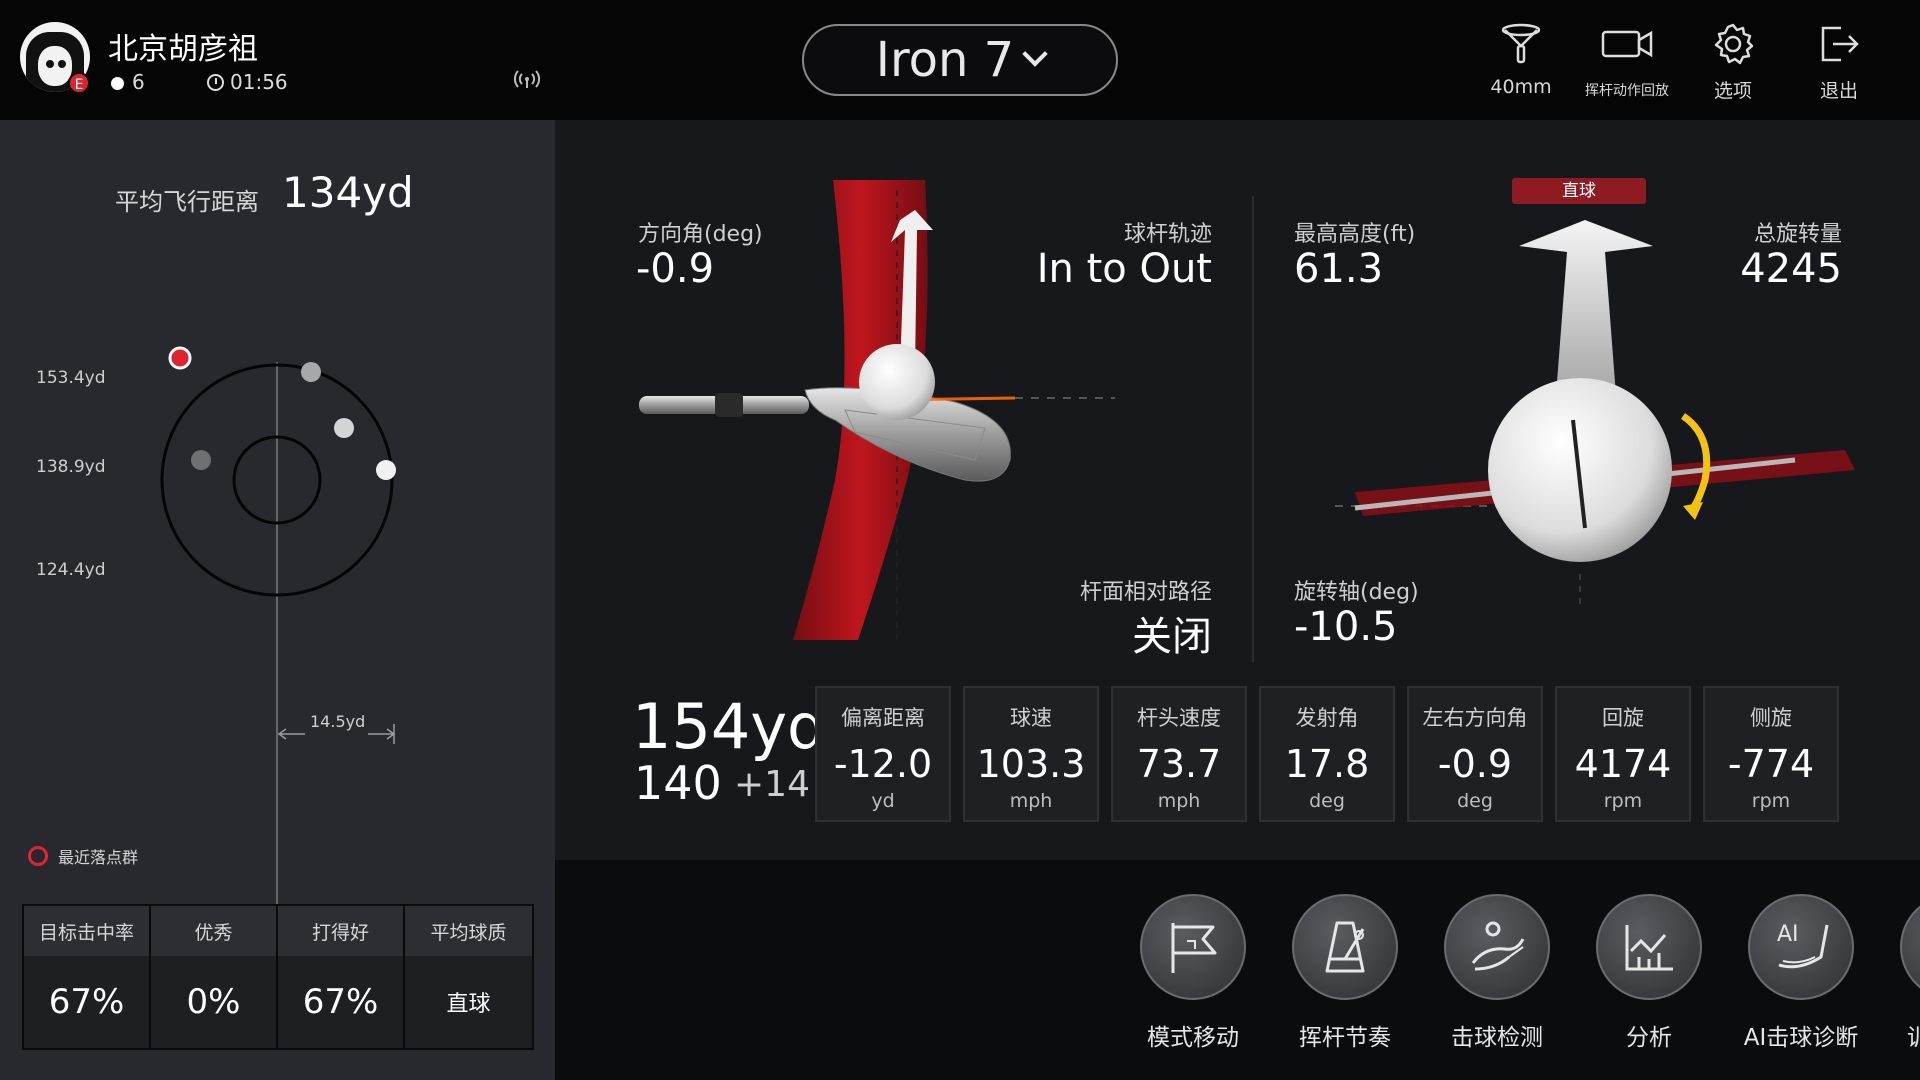  Describe the element at coordinates (1840, 44) in the screenshot. I see `exit-icon` at that location.